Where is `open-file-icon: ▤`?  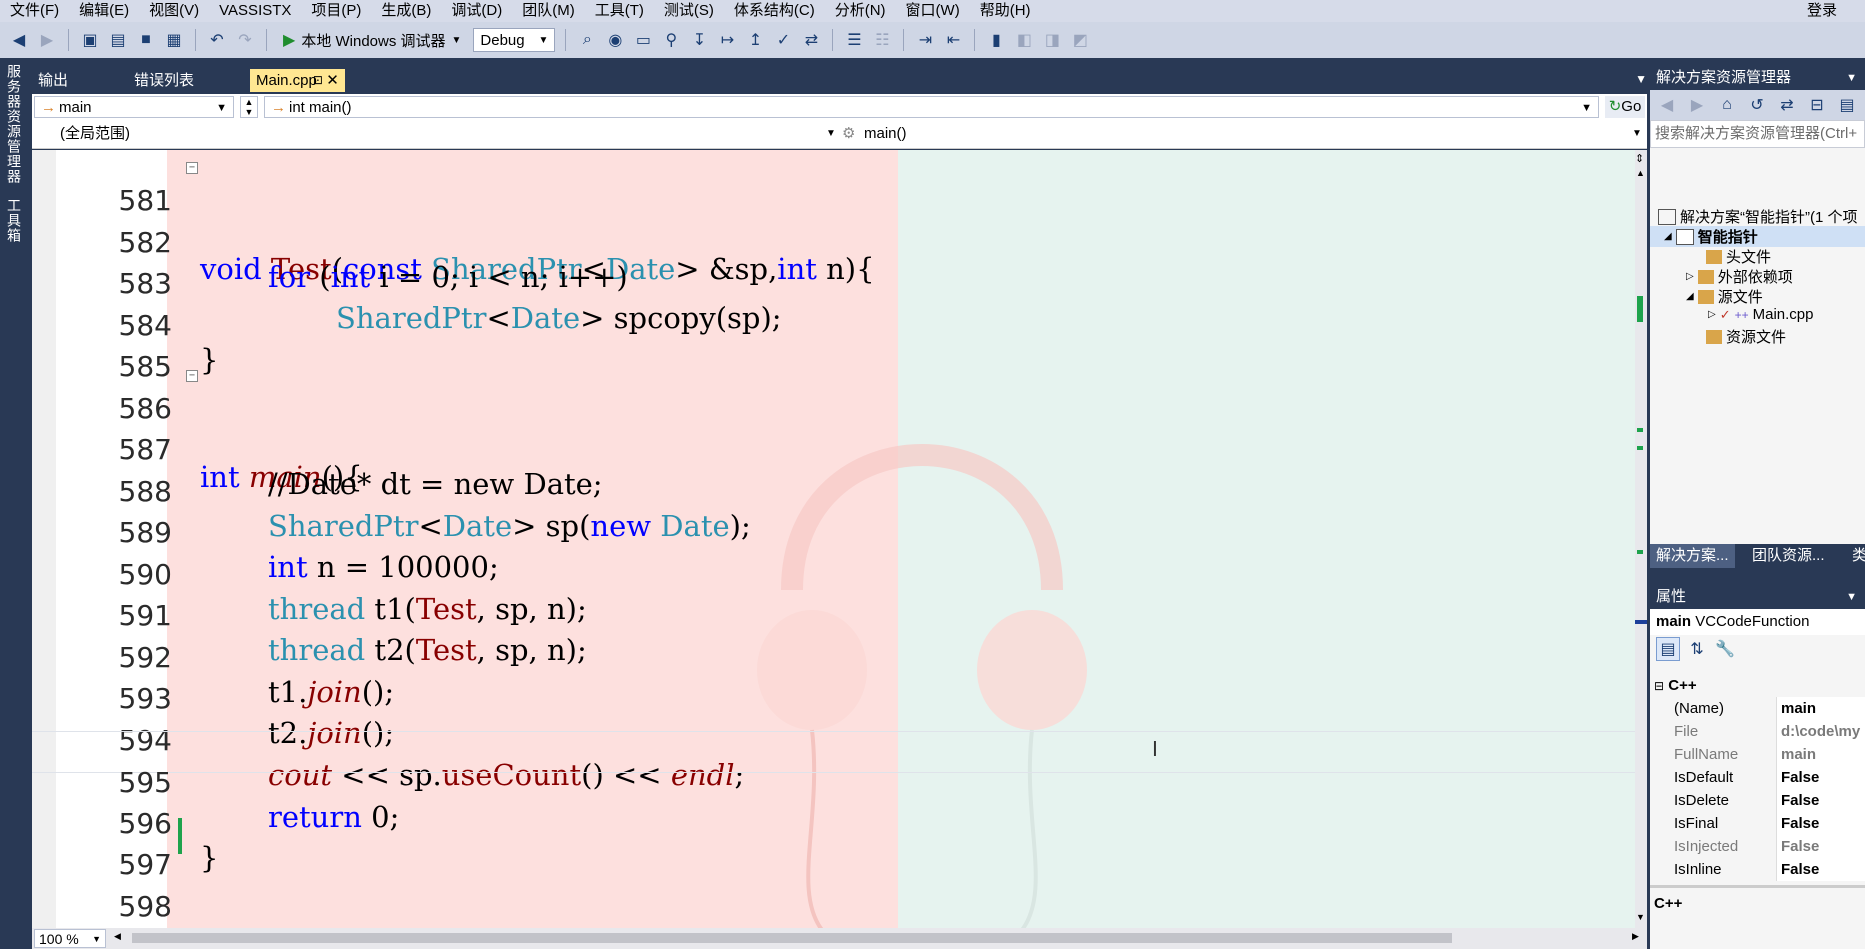 open-file-icon: ▤ is located at coordinates (118, 40).